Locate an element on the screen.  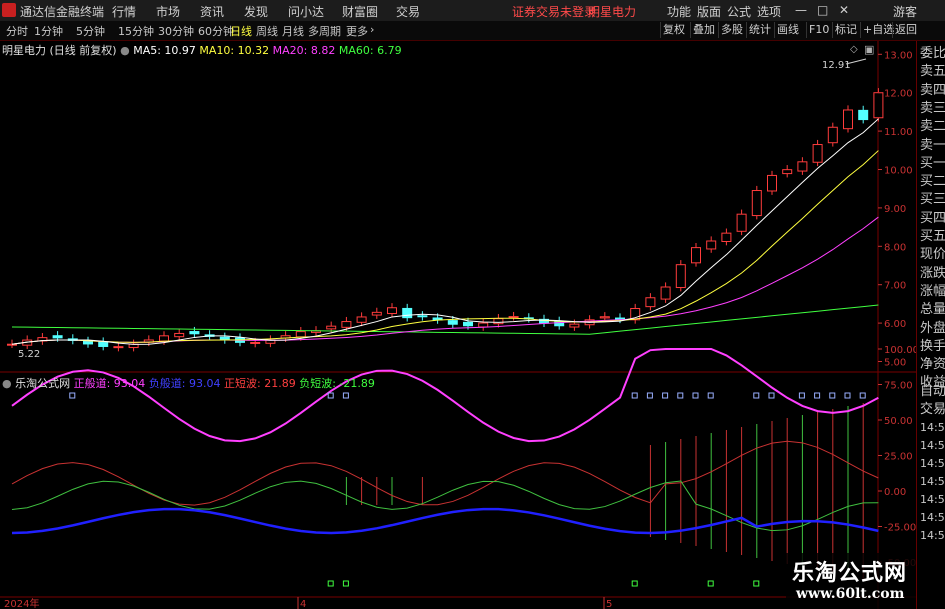
bottom-signal-marker is located at coordinates (345, 583).